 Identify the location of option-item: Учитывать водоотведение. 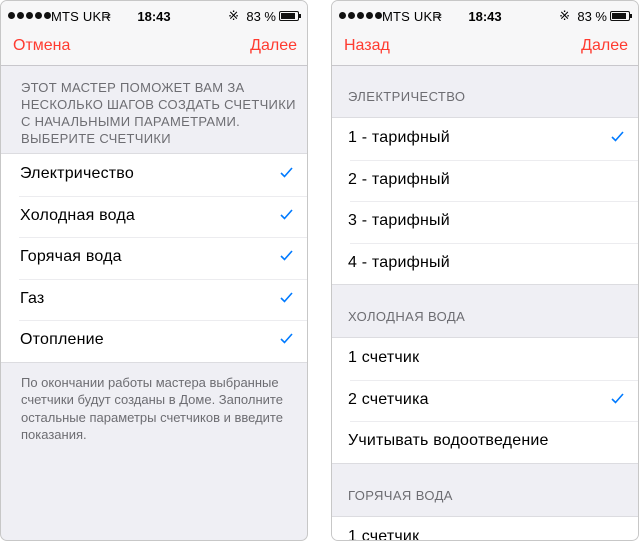
(485, 442).